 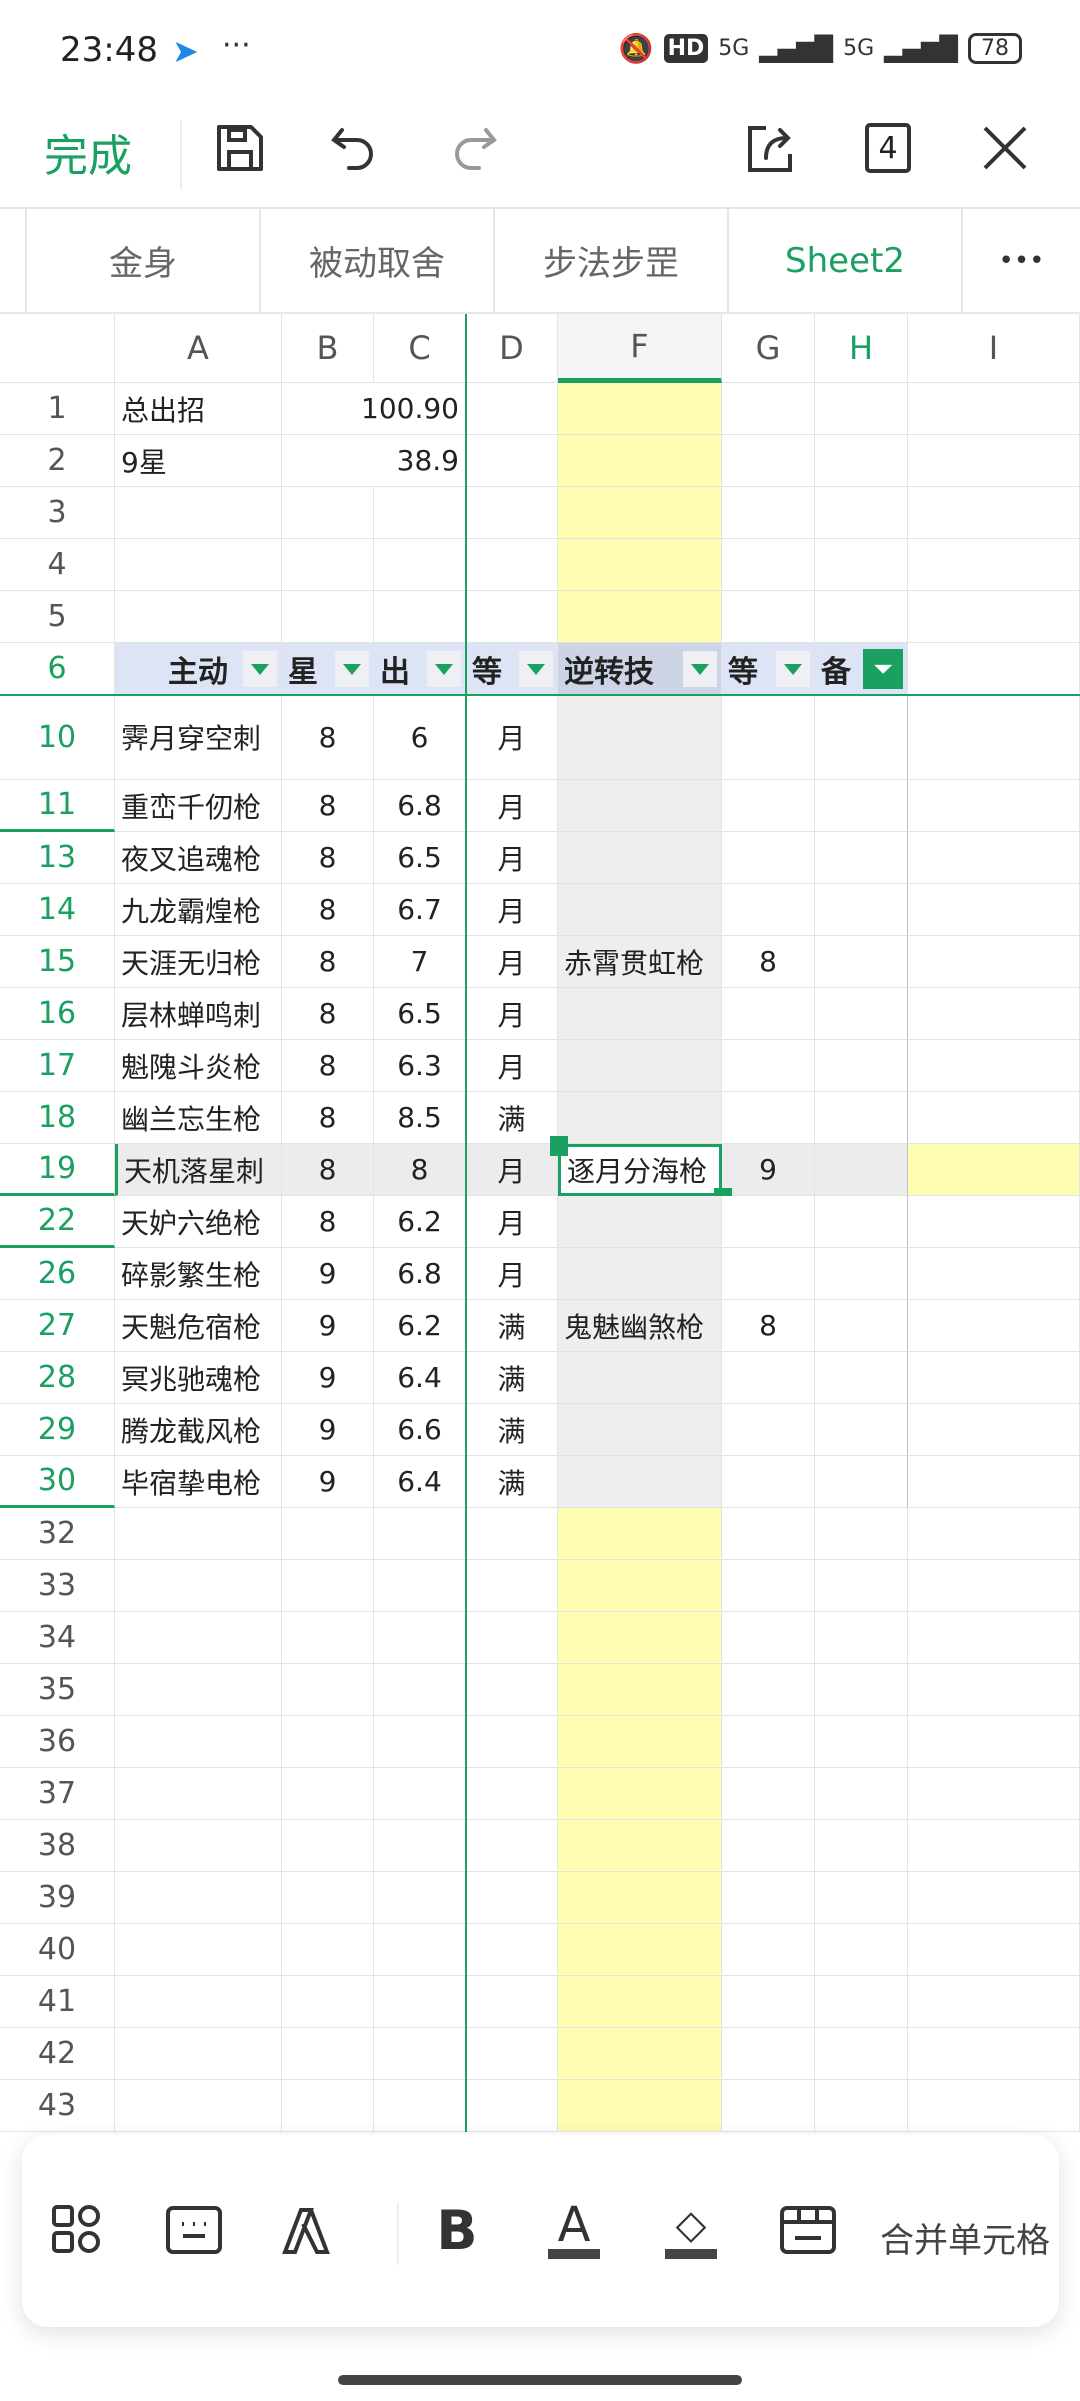 I want to click on cell-c35, so click(x=420, y=1690).